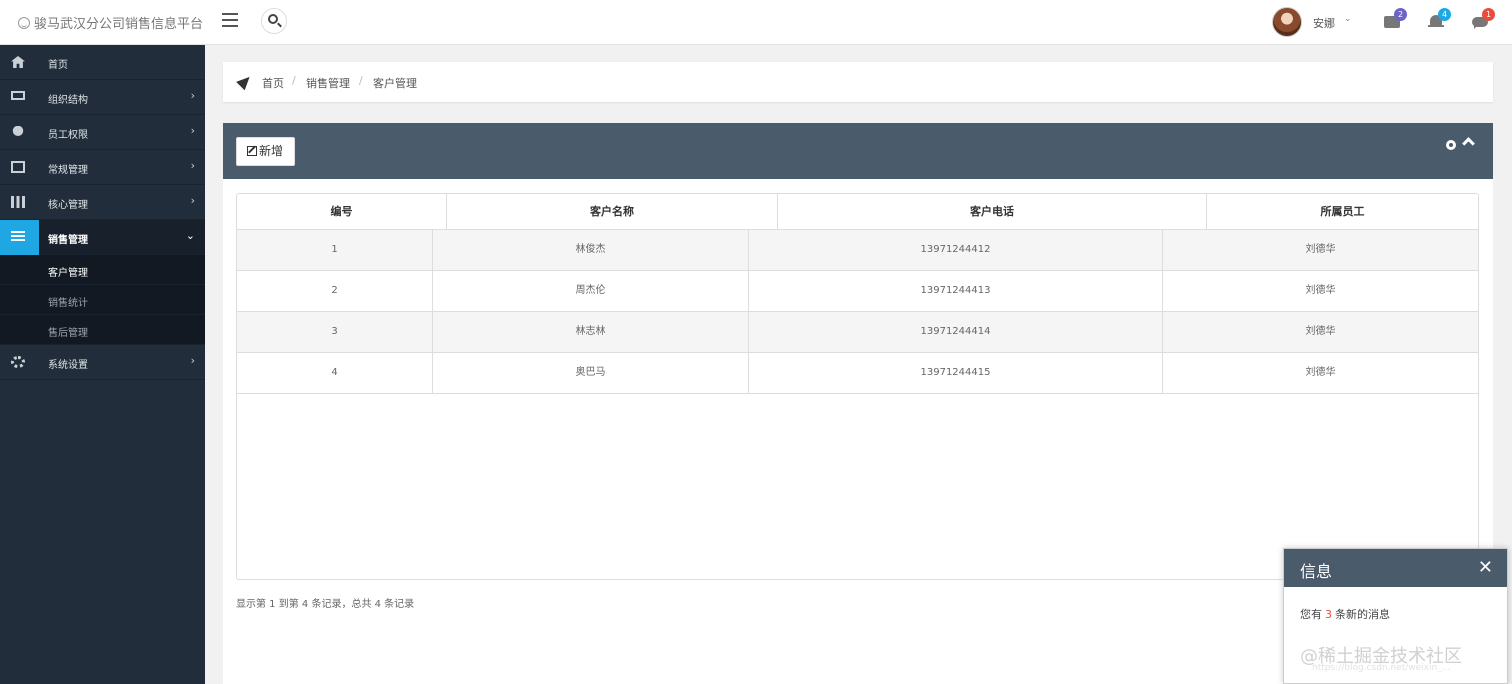  Describe the element at coordinates (18, 167) in the screenshot. I see `credit-card-icon` at that location.